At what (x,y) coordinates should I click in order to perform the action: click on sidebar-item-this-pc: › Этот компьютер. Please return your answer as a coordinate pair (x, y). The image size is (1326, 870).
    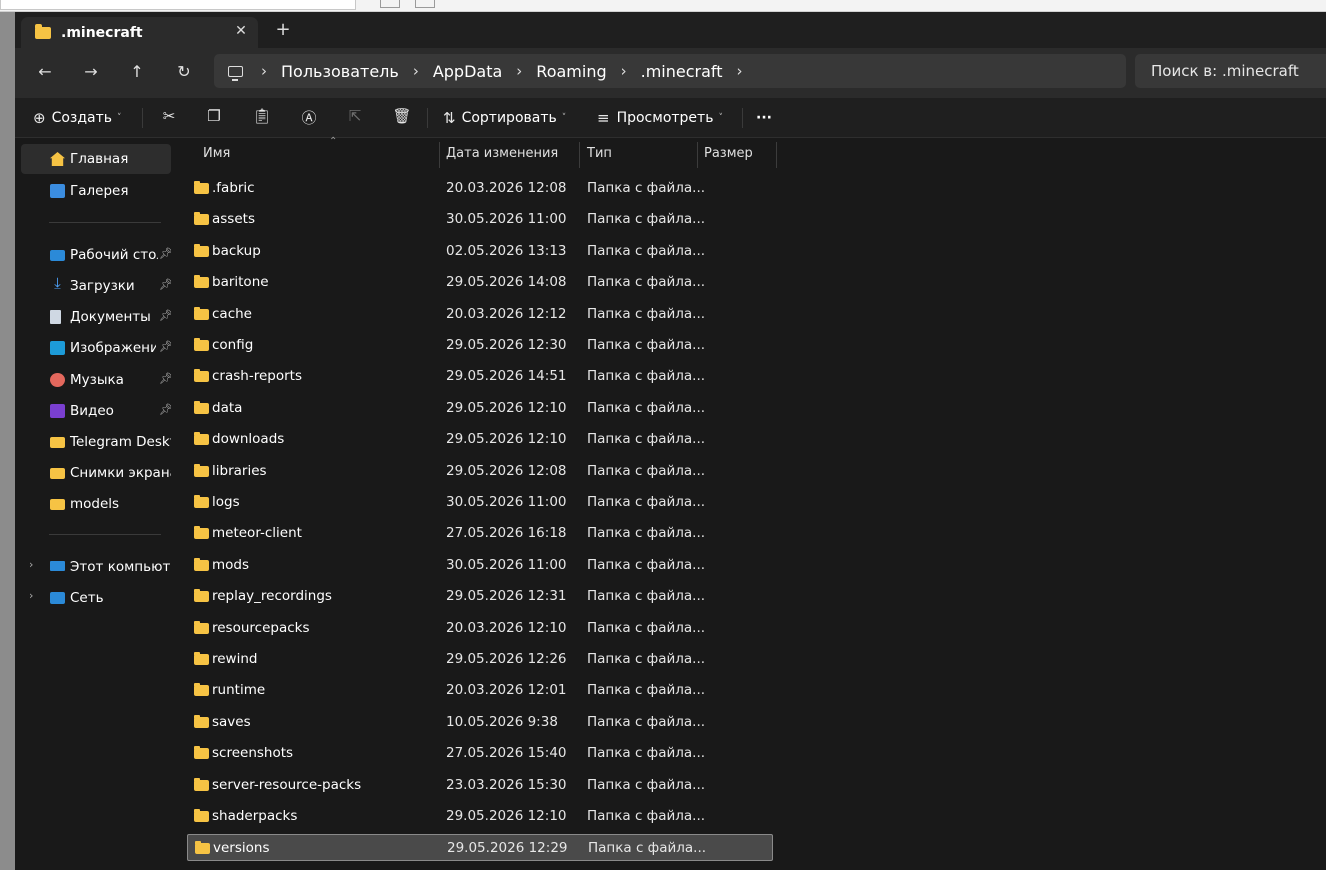
    Looking at the image, I should click on (96, 567).